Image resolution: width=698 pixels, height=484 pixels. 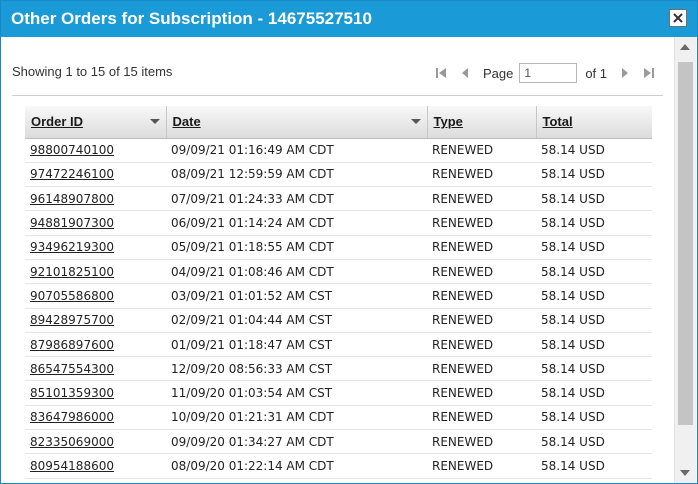 What do you see at coordinates (548, 73) in the screenshot?
I see `page-number-input` at bounding box center [548, 73].